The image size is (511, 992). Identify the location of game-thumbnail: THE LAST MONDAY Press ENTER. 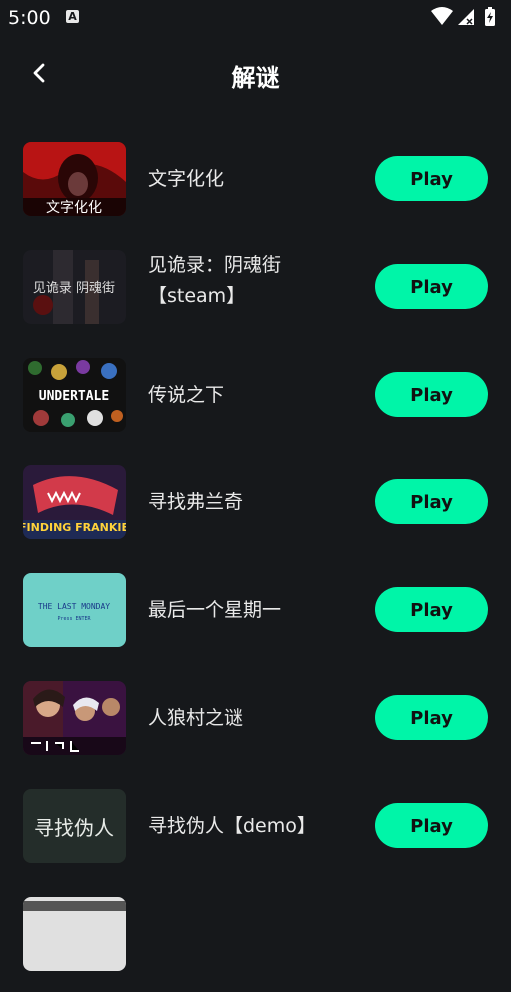
(74, 610).